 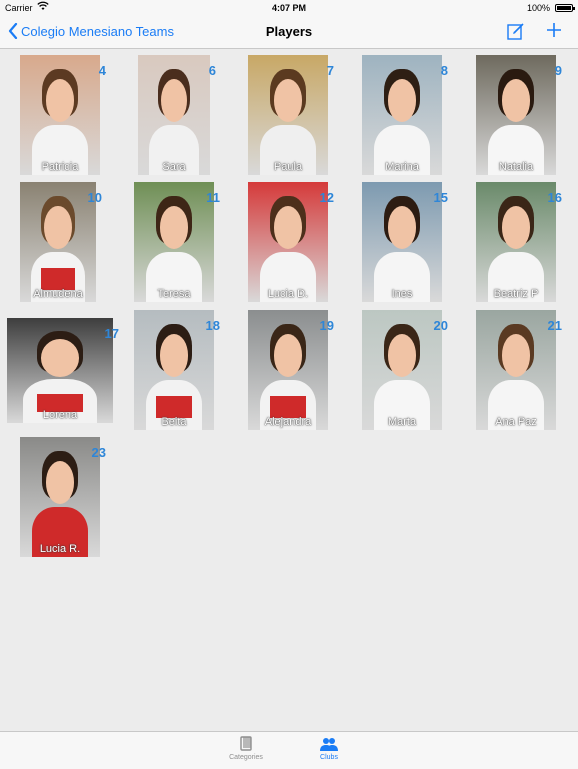 I want to click on player-photo: Natalia, so click(x=516, y=115).